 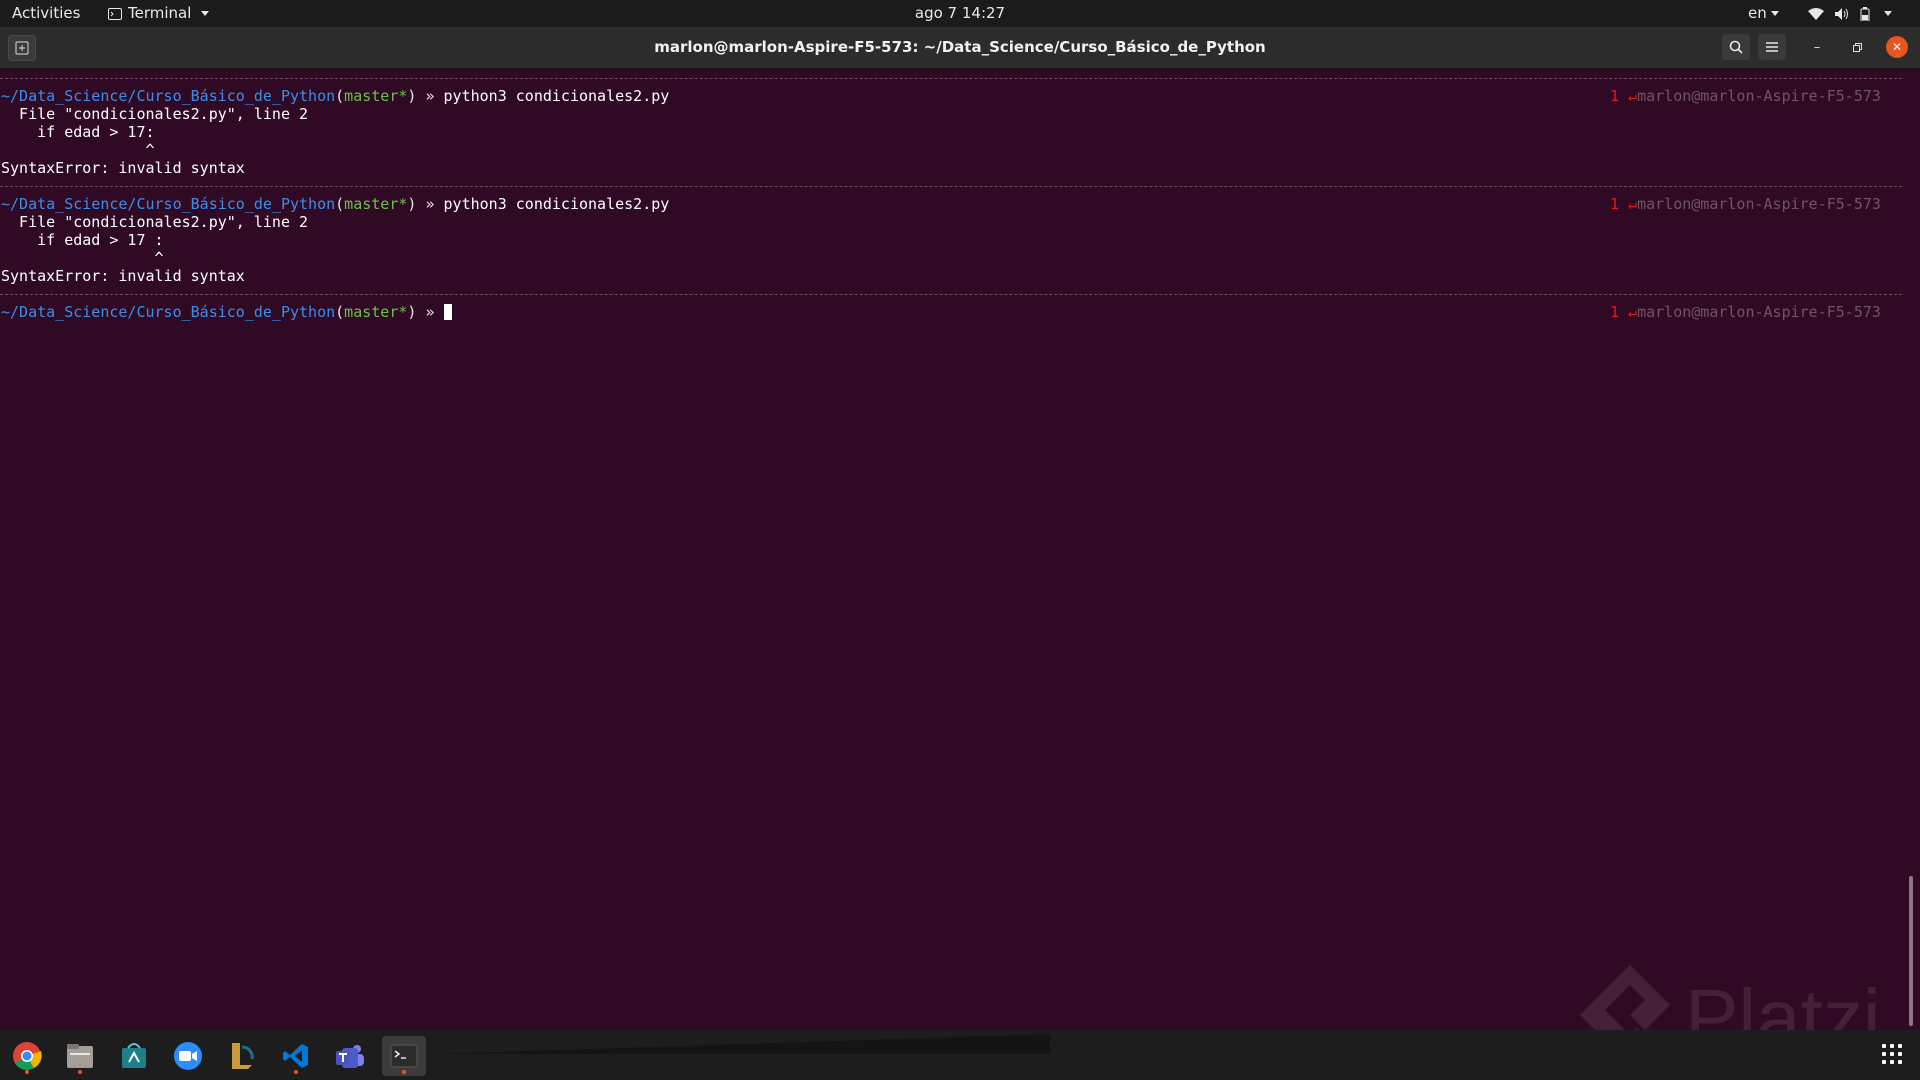 I want to click on language-label: en, so click(x=1757, y=13).